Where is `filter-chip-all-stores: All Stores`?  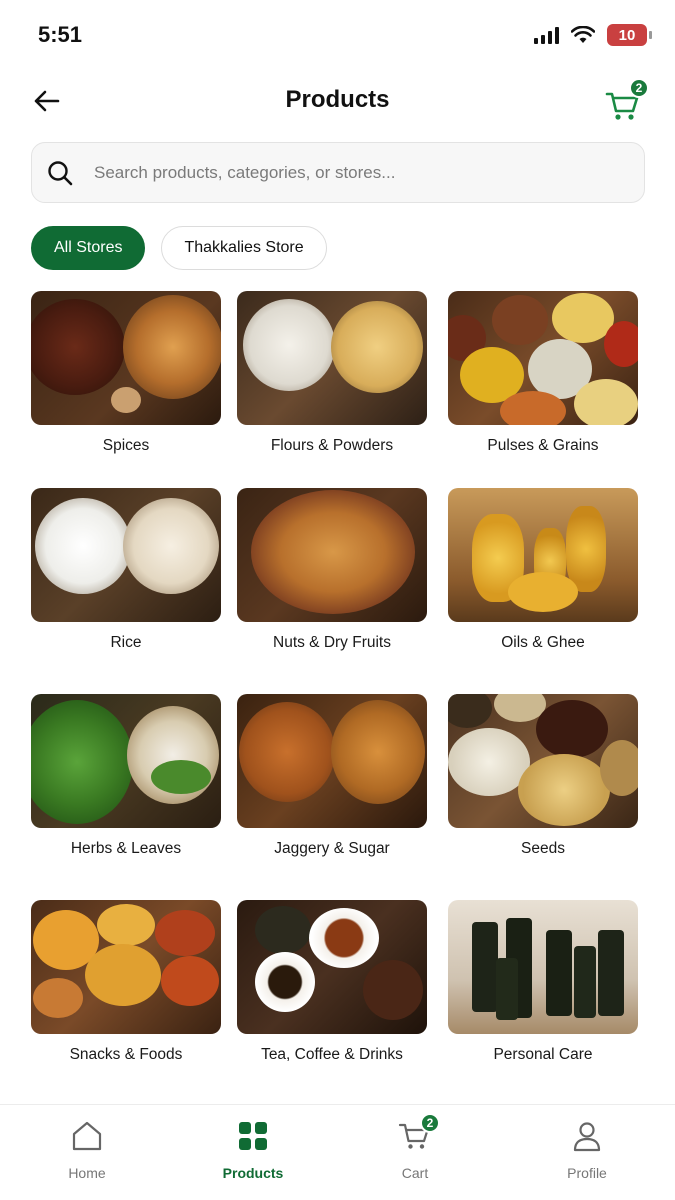 filter-chip-all-stores: All Stores is located at coordinates (88, 248).